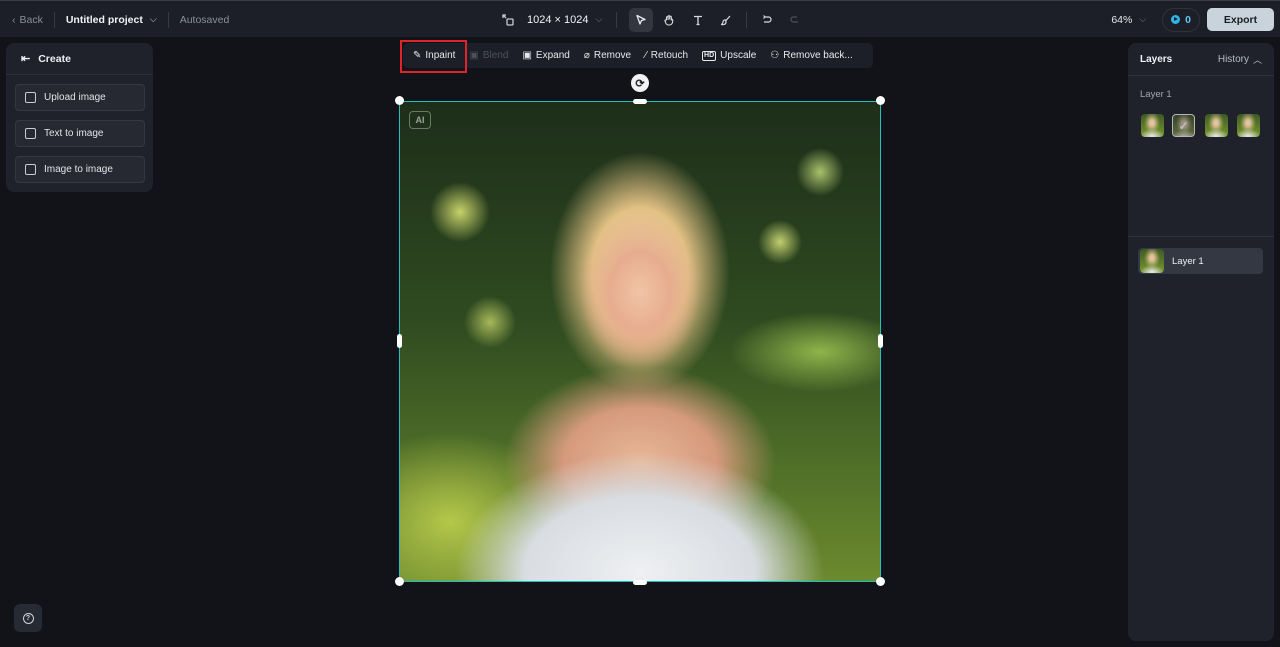 The image size is (1280, 647). I want to click on retouch-label: Retouch, so click(669, 55).